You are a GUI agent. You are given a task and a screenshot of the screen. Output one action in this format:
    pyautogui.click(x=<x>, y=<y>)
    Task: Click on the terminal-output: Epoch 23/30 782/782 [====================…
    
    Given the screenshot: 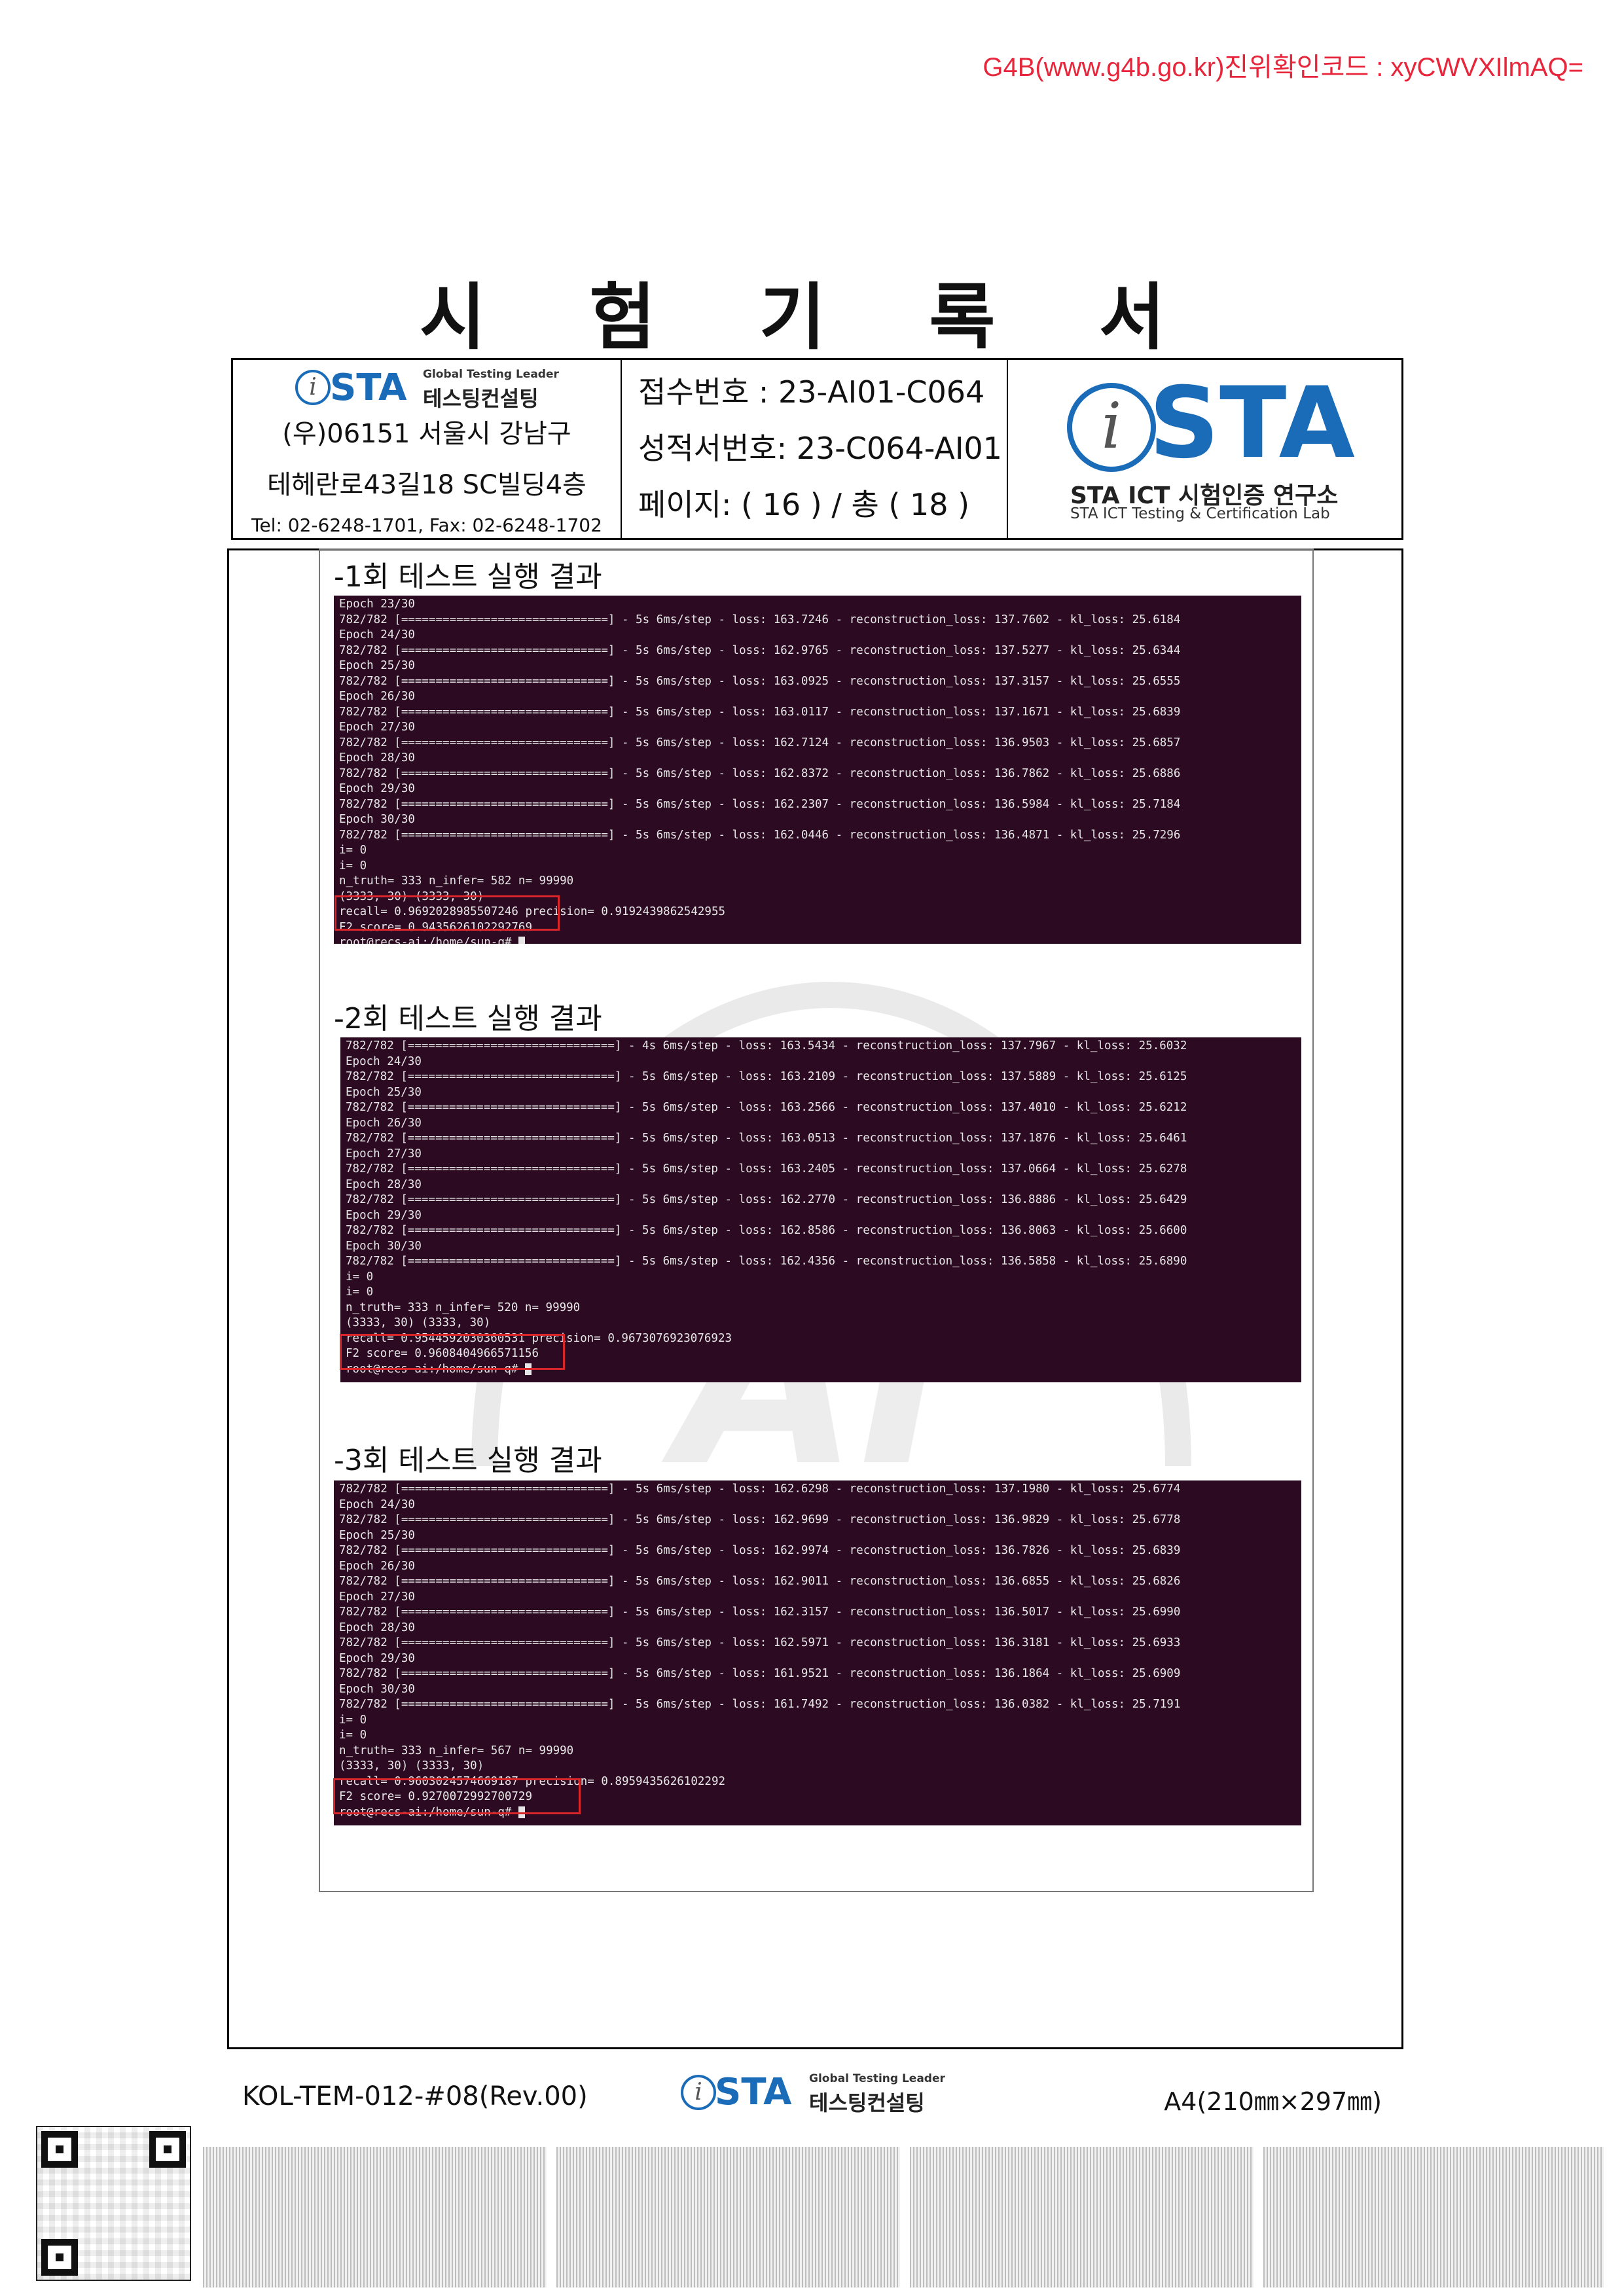 What is the action you would take?
    pyautogui.click(x=817, y=770)
    